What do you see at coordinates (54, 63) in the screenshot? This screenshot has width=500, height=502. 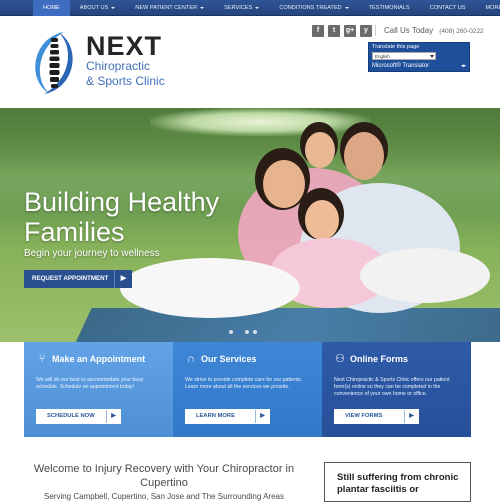 I see `spine-logo-icon` at bounding box center [54, 63].